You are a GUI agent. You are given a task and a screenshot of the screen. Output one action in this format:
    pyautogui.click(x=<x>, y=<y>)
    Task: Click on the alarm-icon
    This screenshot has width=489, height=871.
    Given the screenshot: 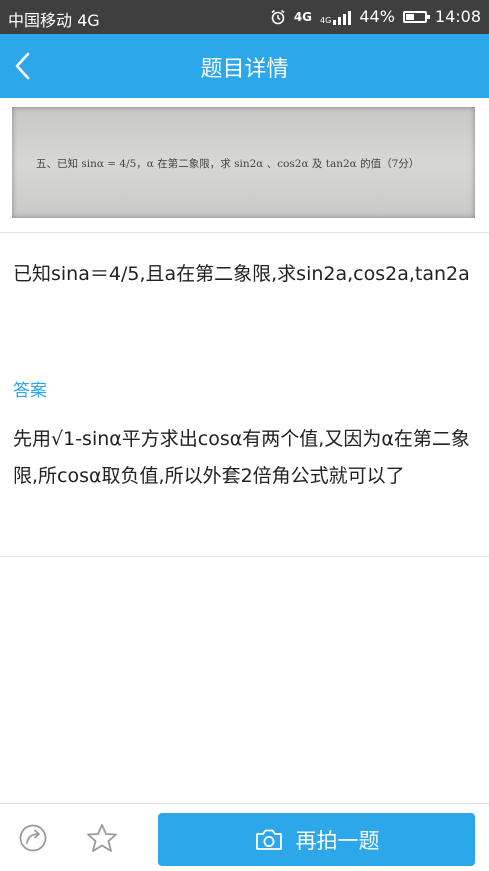 What is the action you would take?
    pyautogui.click(x=278, y=16)
    